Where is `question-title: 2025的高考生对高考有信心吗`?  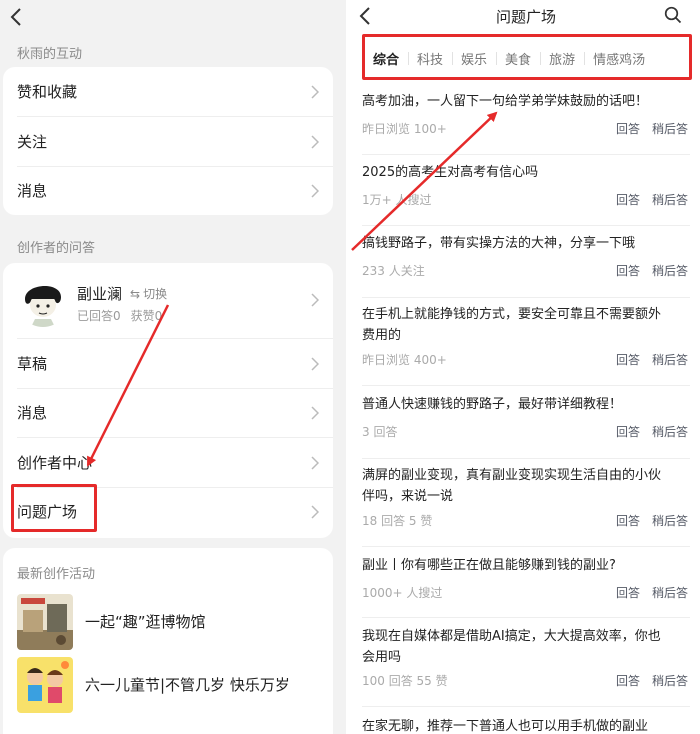 question-title: 2025的高考生对高考有信心吗 is located at coordinates (450, 172).